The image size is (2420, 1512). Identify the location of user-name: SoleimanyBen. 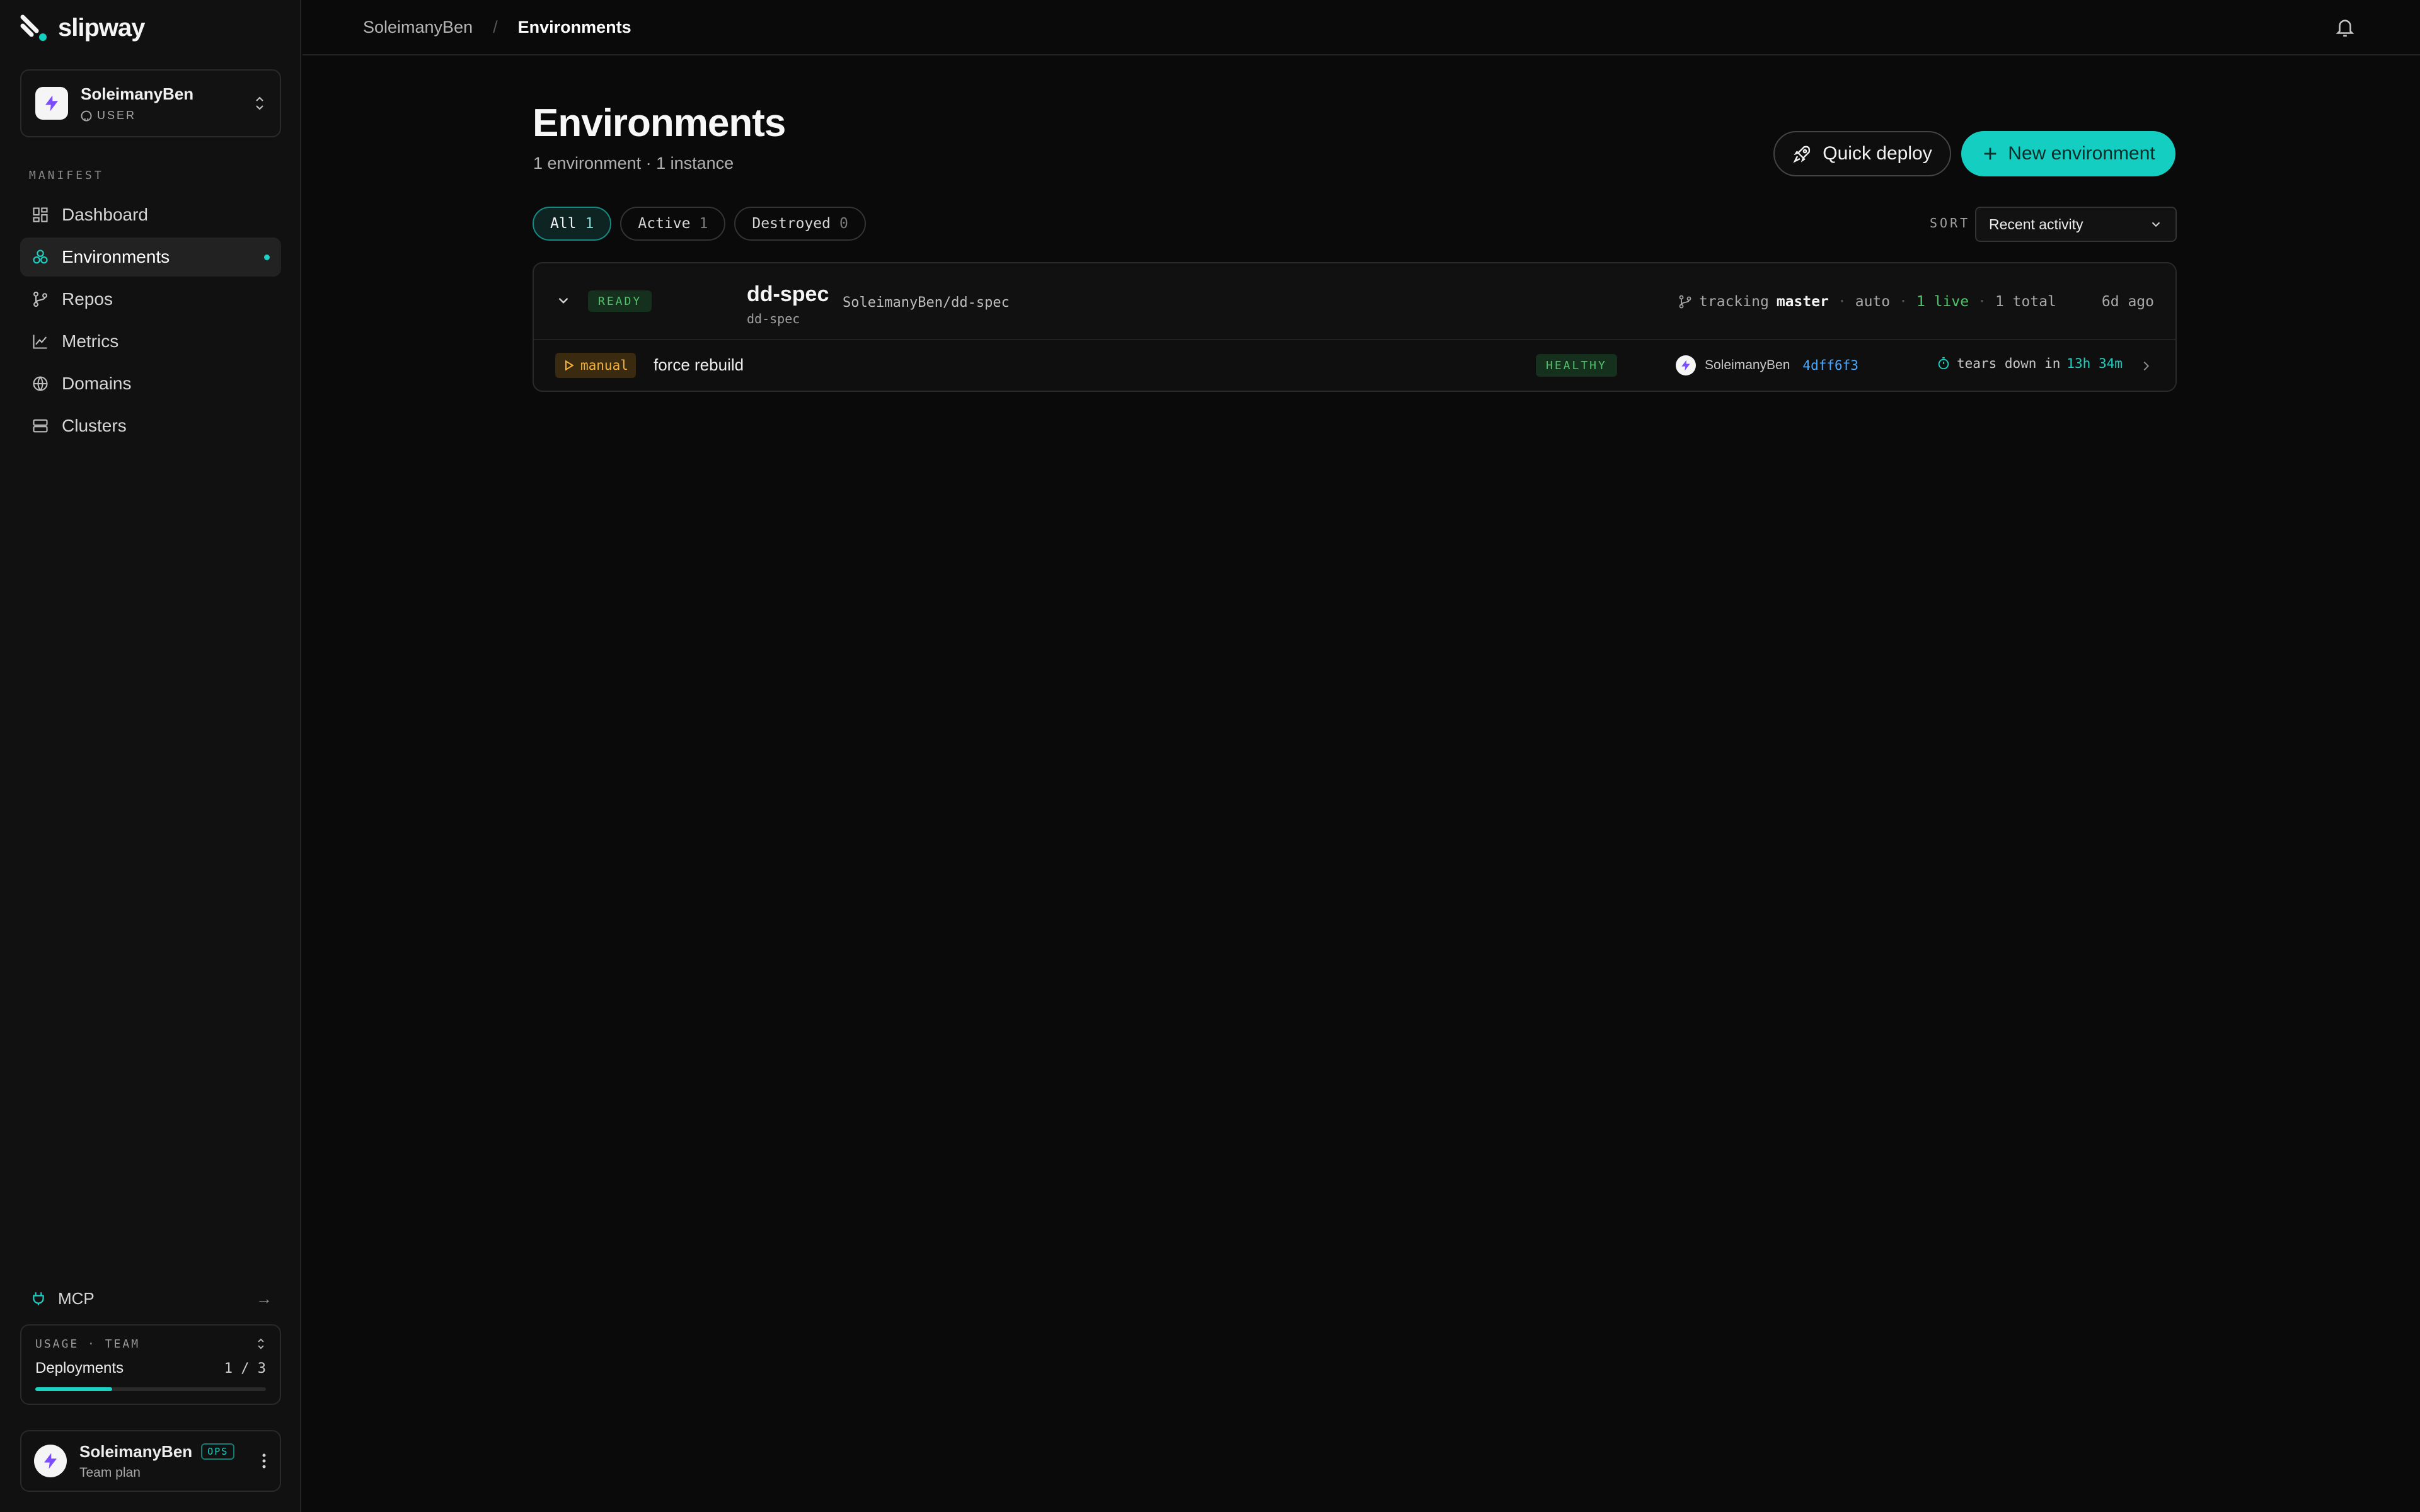
(136, 1451).